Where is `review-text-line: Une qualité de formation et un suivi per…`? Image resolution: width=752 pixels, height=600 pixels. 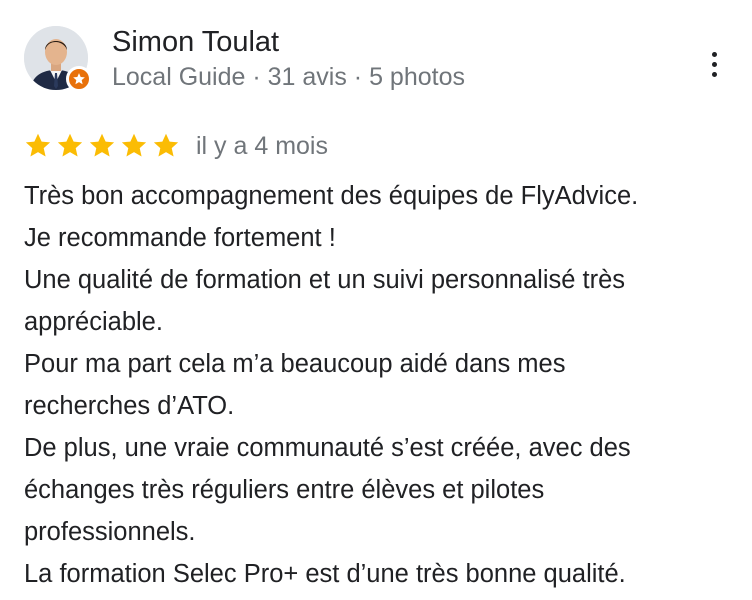
review-text-line: Une qualité de formation et un suivi per… is located at coordinates (325, 280).